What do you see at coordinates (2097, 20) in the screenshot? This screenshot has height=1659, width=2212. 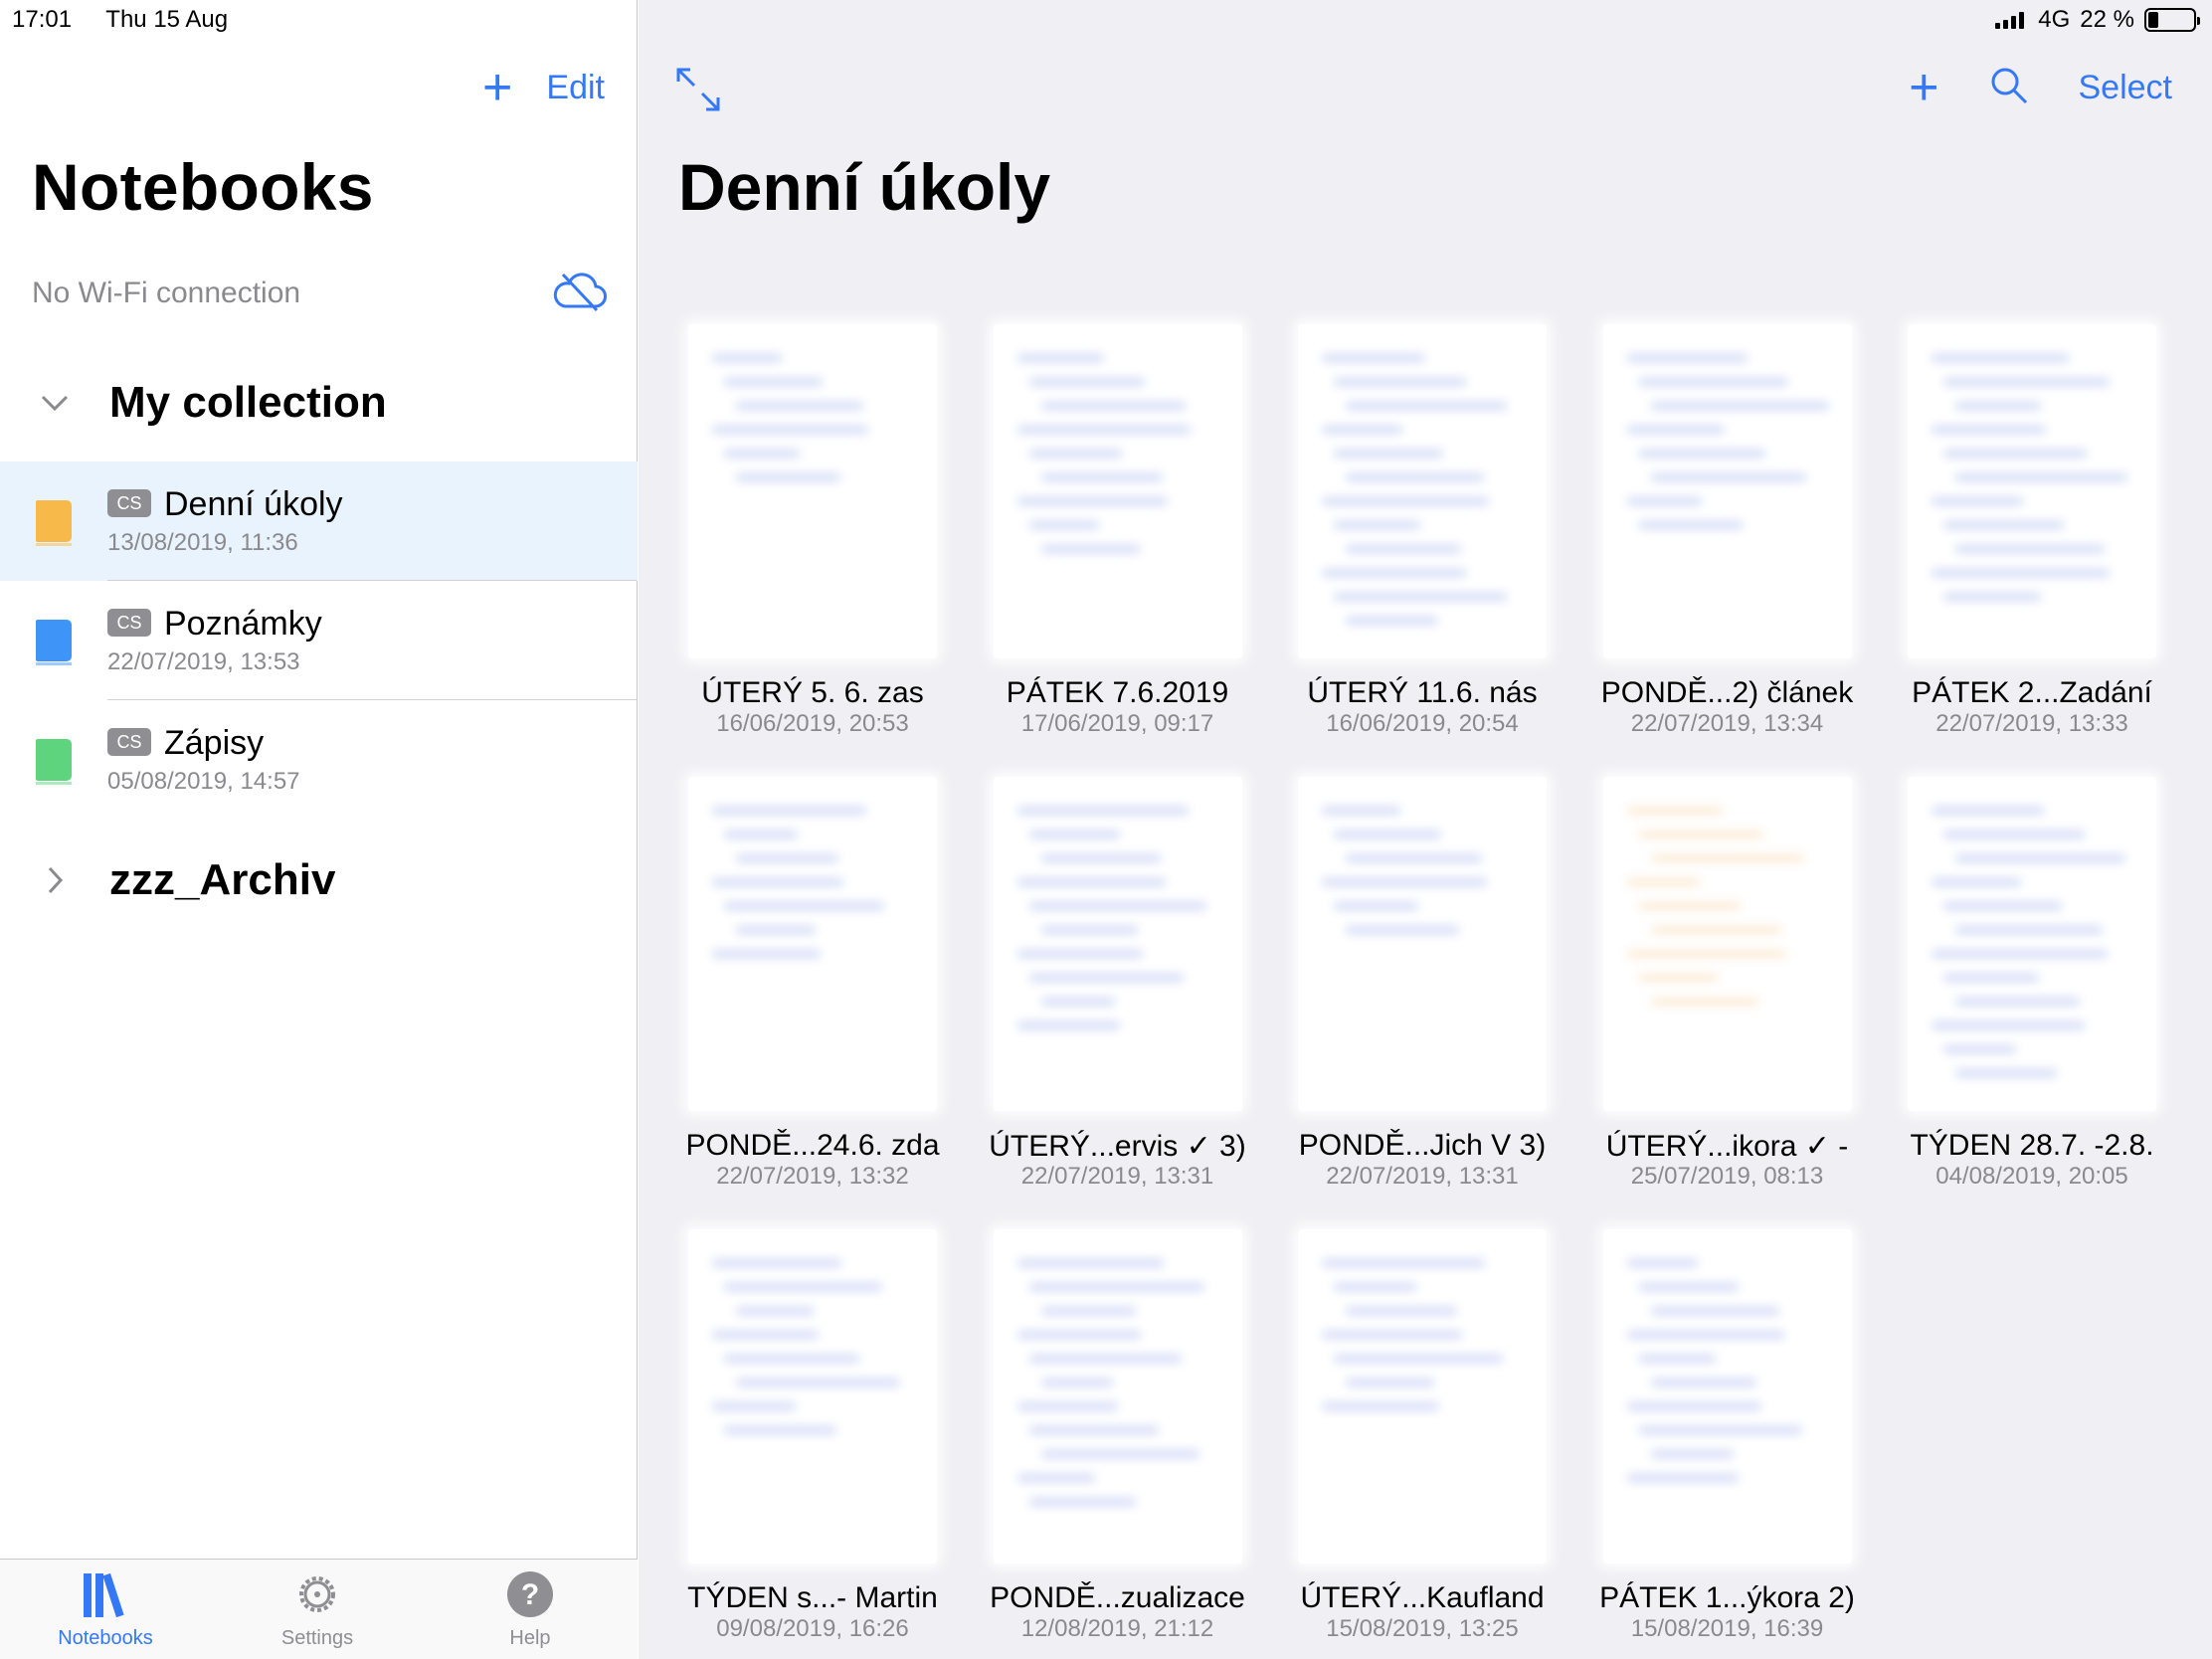 I see `status-bar-right: 4G 22 %` at bounding box center [2097, 20].